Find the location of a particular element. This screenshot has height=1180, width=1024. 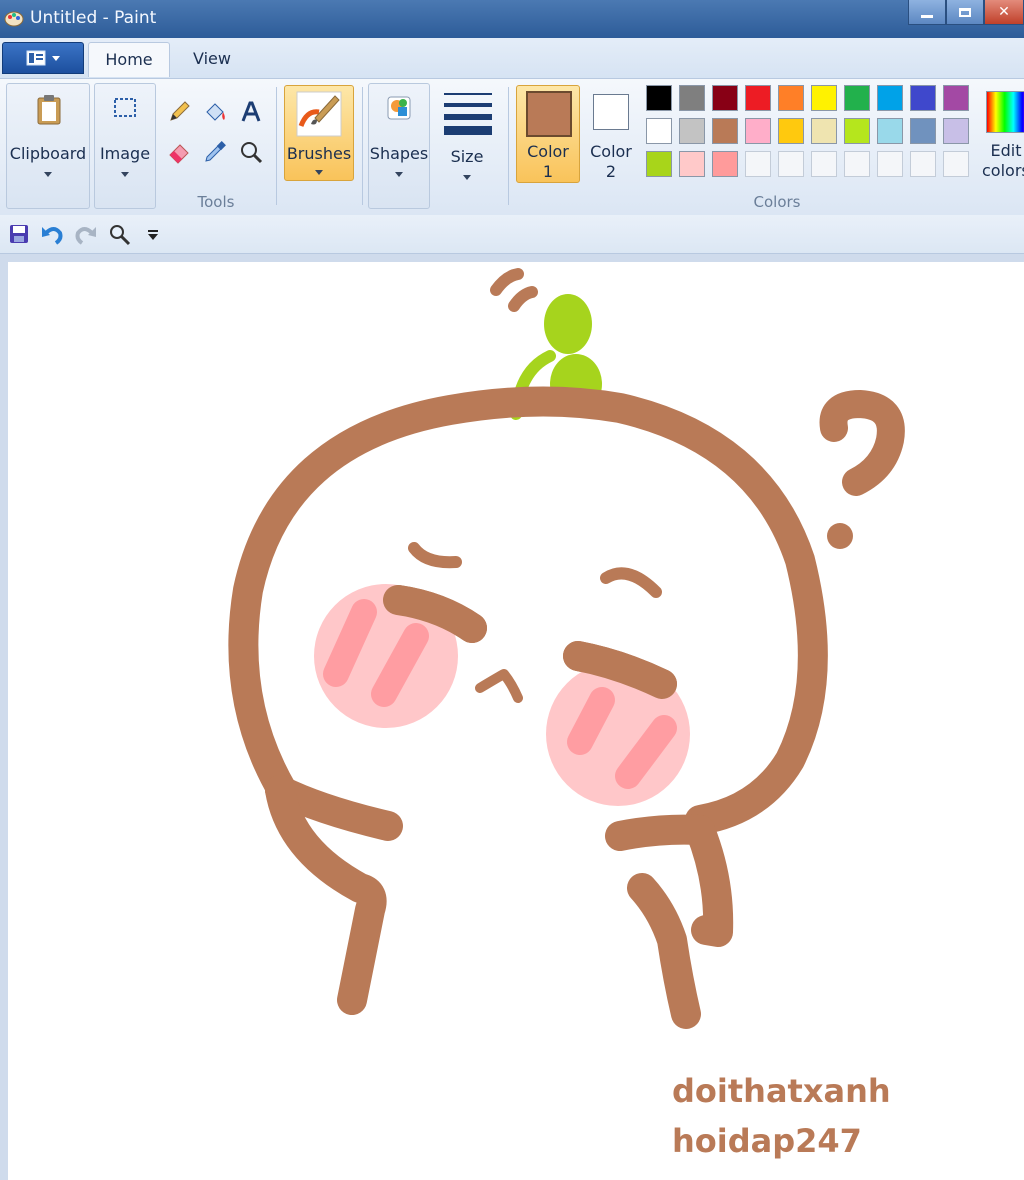

eraser-icon is located at coordinates (179, 154).